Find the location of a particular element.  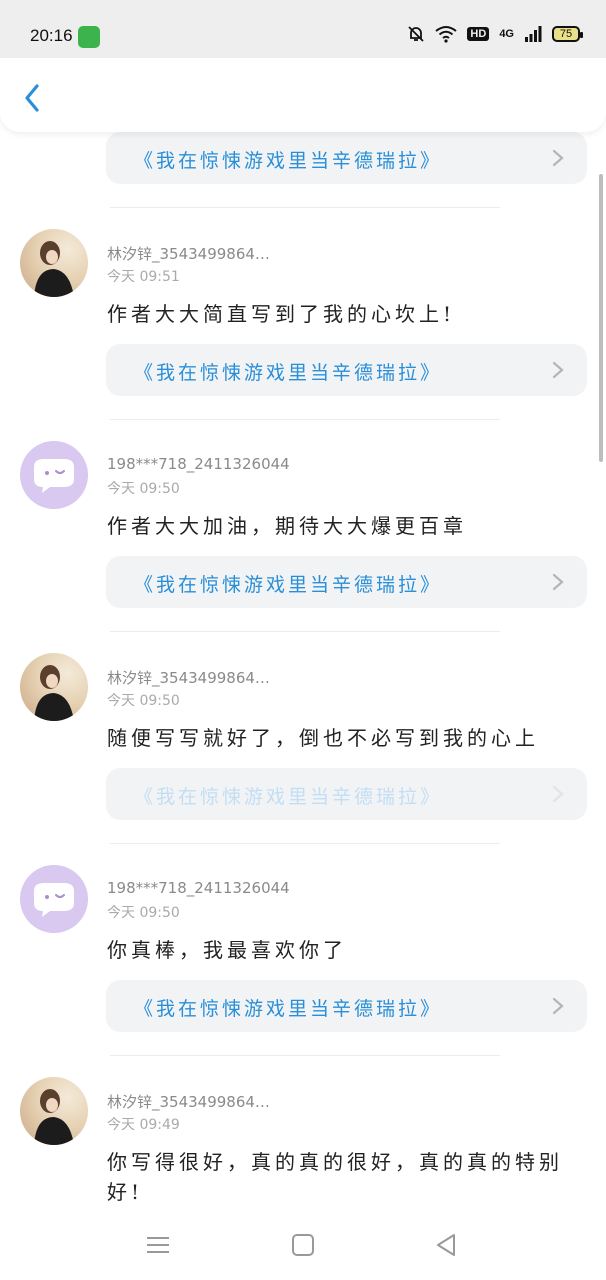

comment-time: 今天 09:49 is located at coordinates (143, 1125).